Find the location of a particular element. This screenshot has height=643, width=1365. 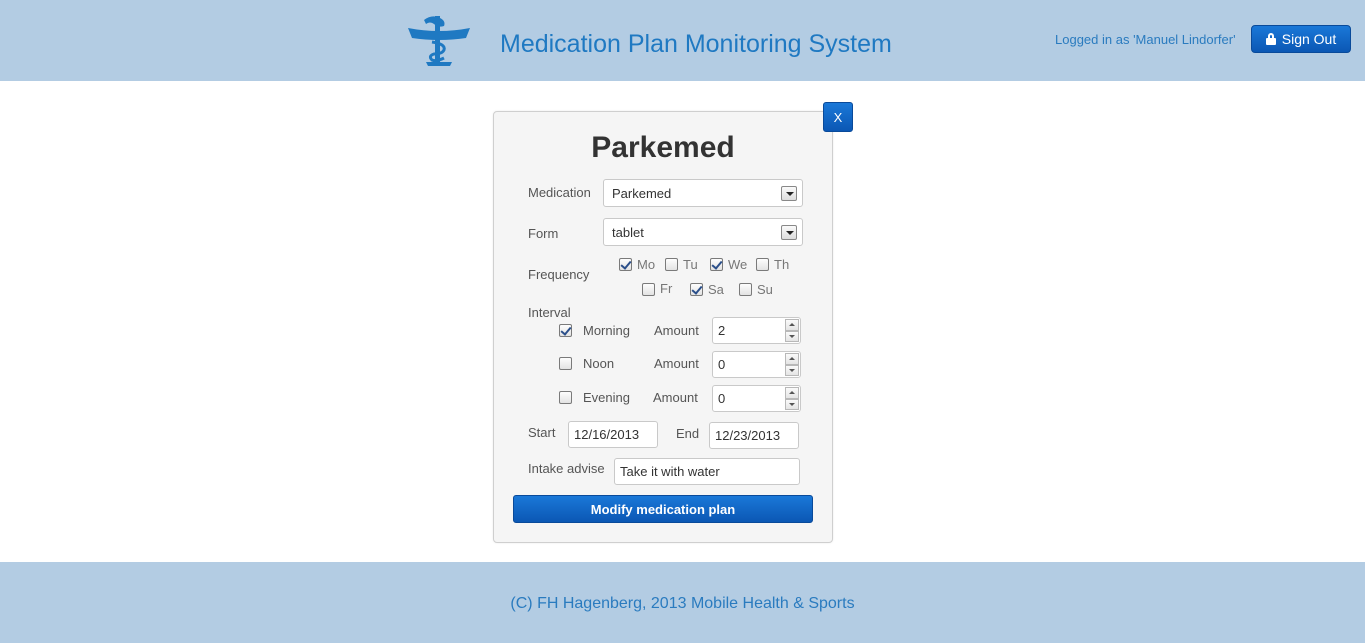

modify-plan-button: Modify medication plan is located at coordinates (663, 509).